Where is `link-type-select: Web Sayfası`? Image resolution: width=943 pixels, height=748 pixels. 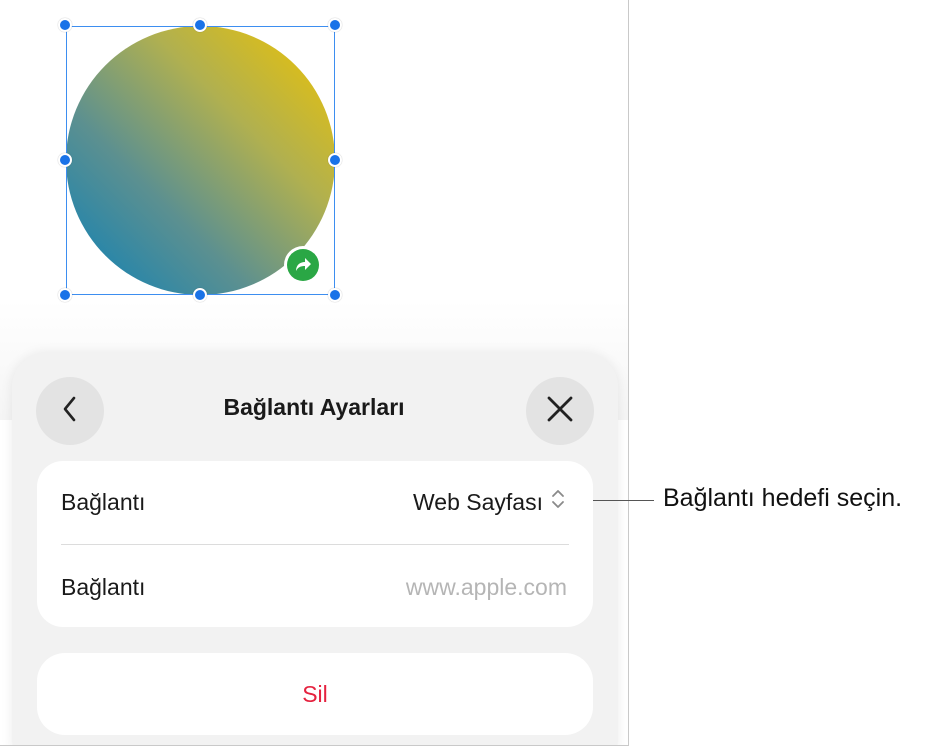 link-type-select: Web Sayfası is located at coordinates (489, 502).